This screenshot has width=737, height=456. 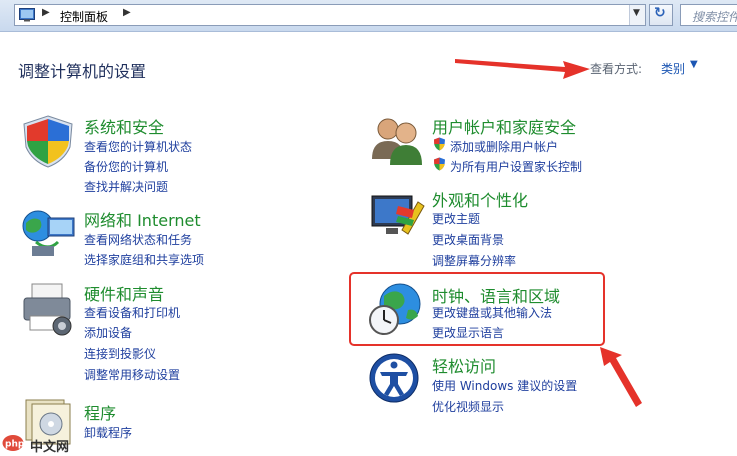 I want to click on link-adjust-resolution: 调整屏幕分辨率, so click(x=474, y=260).